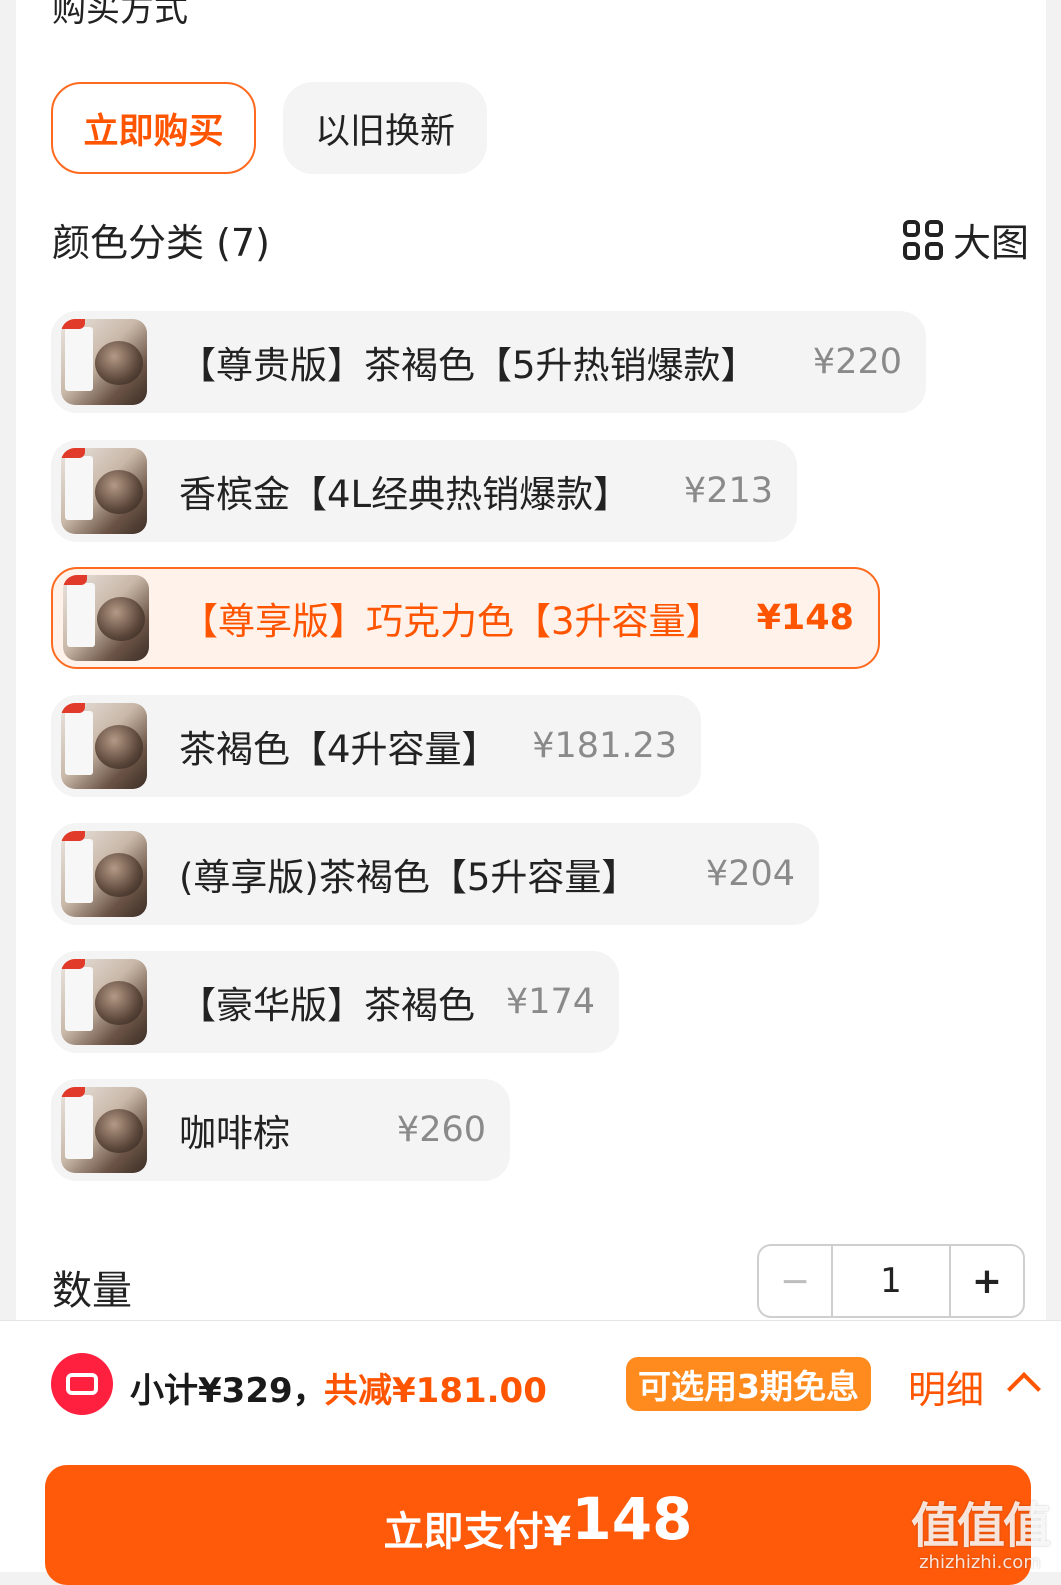 The height and width of the screenshot is (1585, 1061). Describe the element at coordinates (477, 1532) in the screenshot. I see `pay-label: 立即支付¥` at that location.